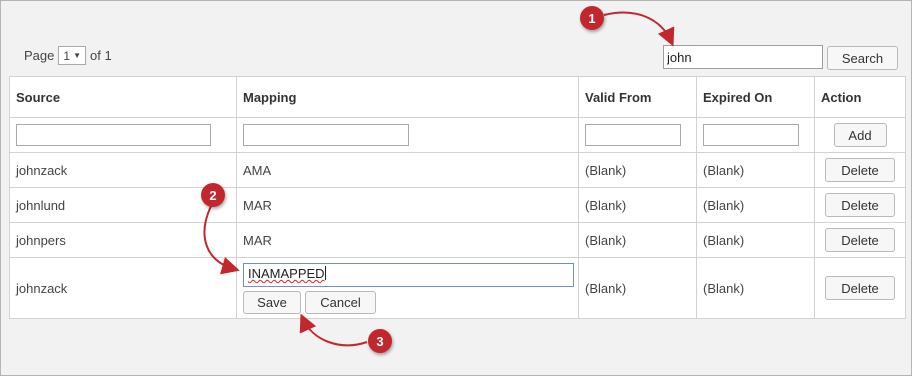 Image resolution: width=912 pixels, height=376 pixels. What do you see at coordinates (72, 55) in the screenshot?
I see `page-select: 1 ▼` at bounding box center [72, 55].